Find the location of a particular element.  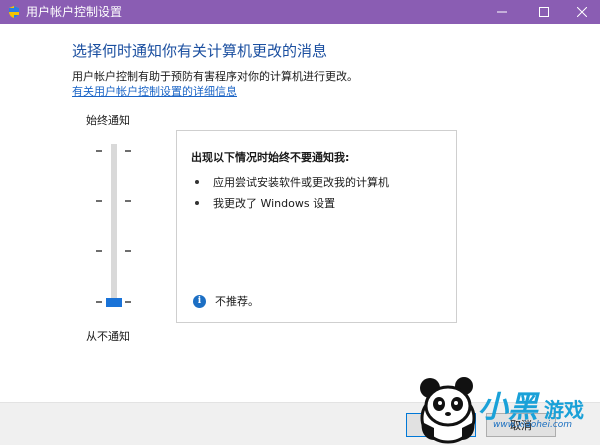

title-bar: 用户帐户控制设置 is located at coordinates (300, 12).